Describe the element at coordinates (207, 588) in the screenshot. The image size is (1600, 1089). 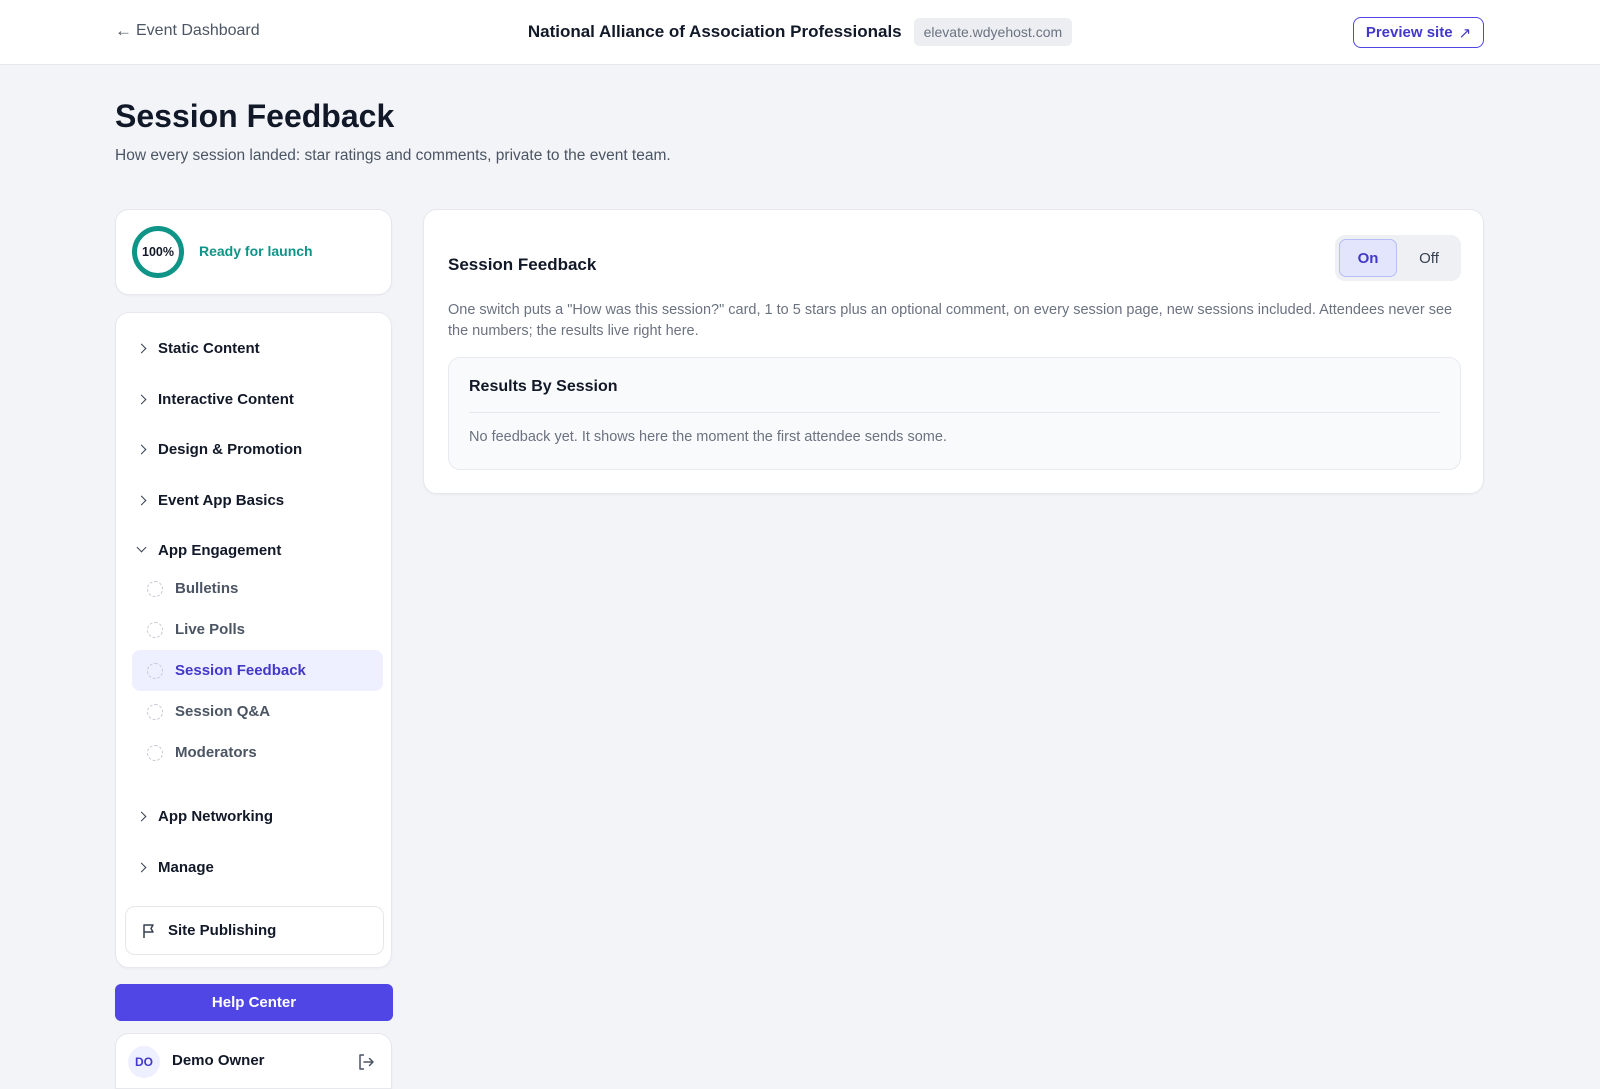
I see `sidebar-item-label: Bulletins` at that location.